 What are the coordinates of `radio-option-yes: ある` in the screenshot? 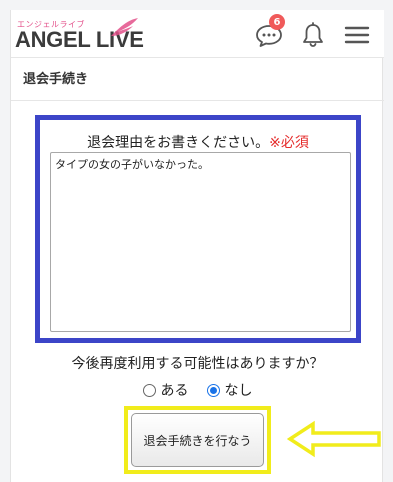 It's located at (165, 390).